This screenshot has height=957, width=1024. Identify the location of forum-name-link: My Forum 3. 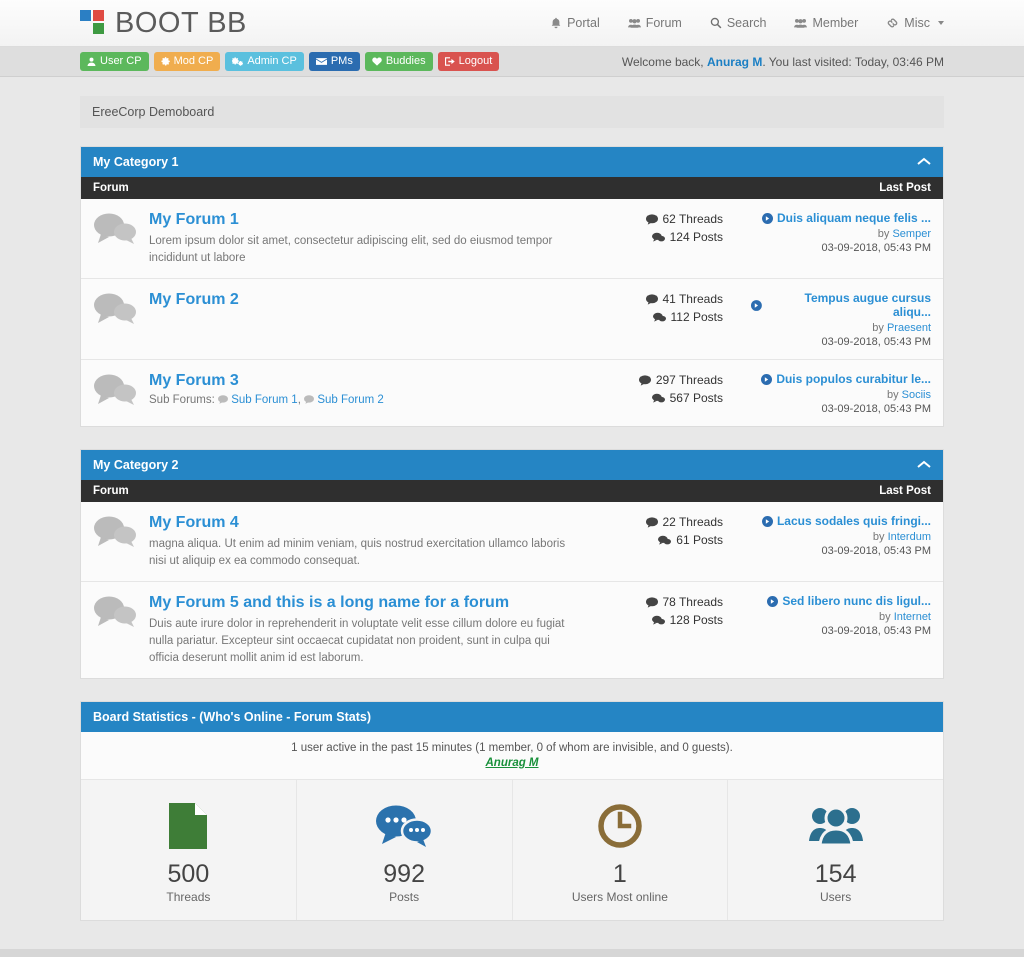
(194, 381).